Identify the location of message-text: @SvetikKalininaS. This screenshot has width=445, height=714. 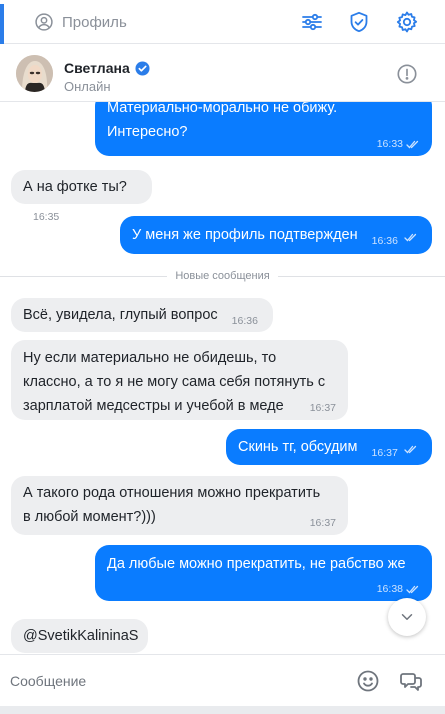
(81, 636).